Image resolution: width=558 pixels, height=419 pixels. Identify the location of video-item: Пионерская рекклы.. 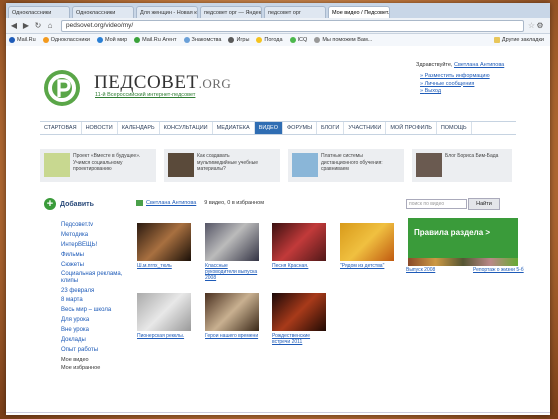
(164, 316).